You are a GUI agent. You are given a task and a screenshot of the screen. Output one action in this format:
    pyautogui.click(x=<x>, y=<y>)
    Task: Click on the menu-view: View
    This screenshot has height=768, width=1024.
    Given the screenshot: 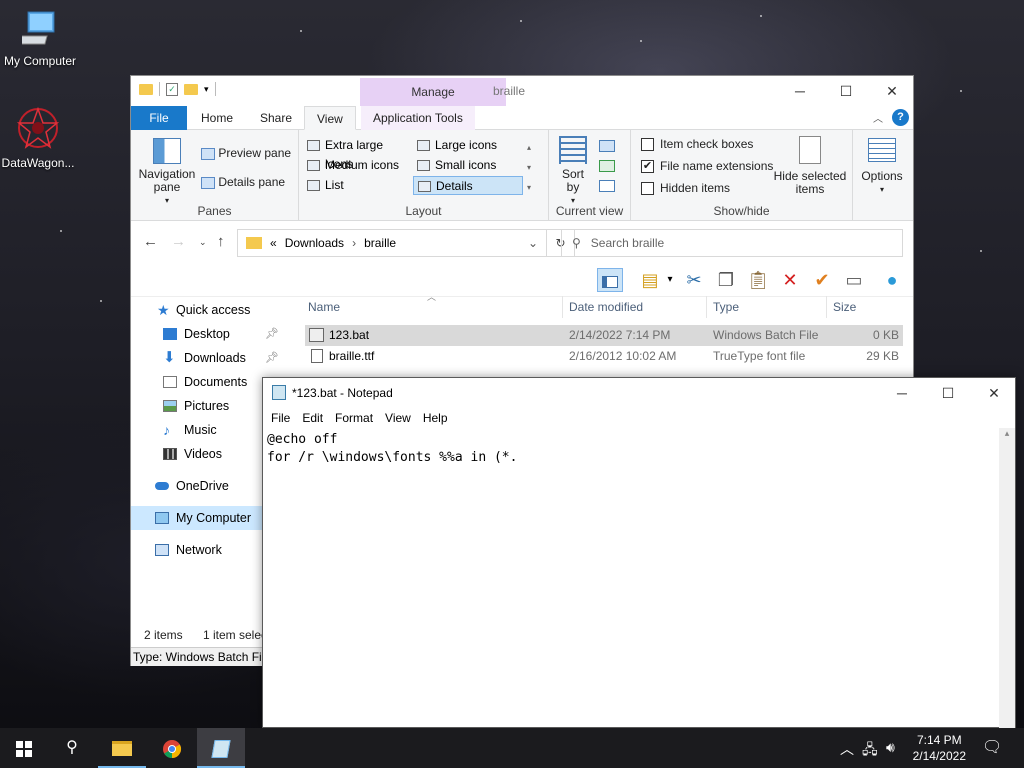 What is the action you would take?
    pyautogui.click(x=398, y=418)
    